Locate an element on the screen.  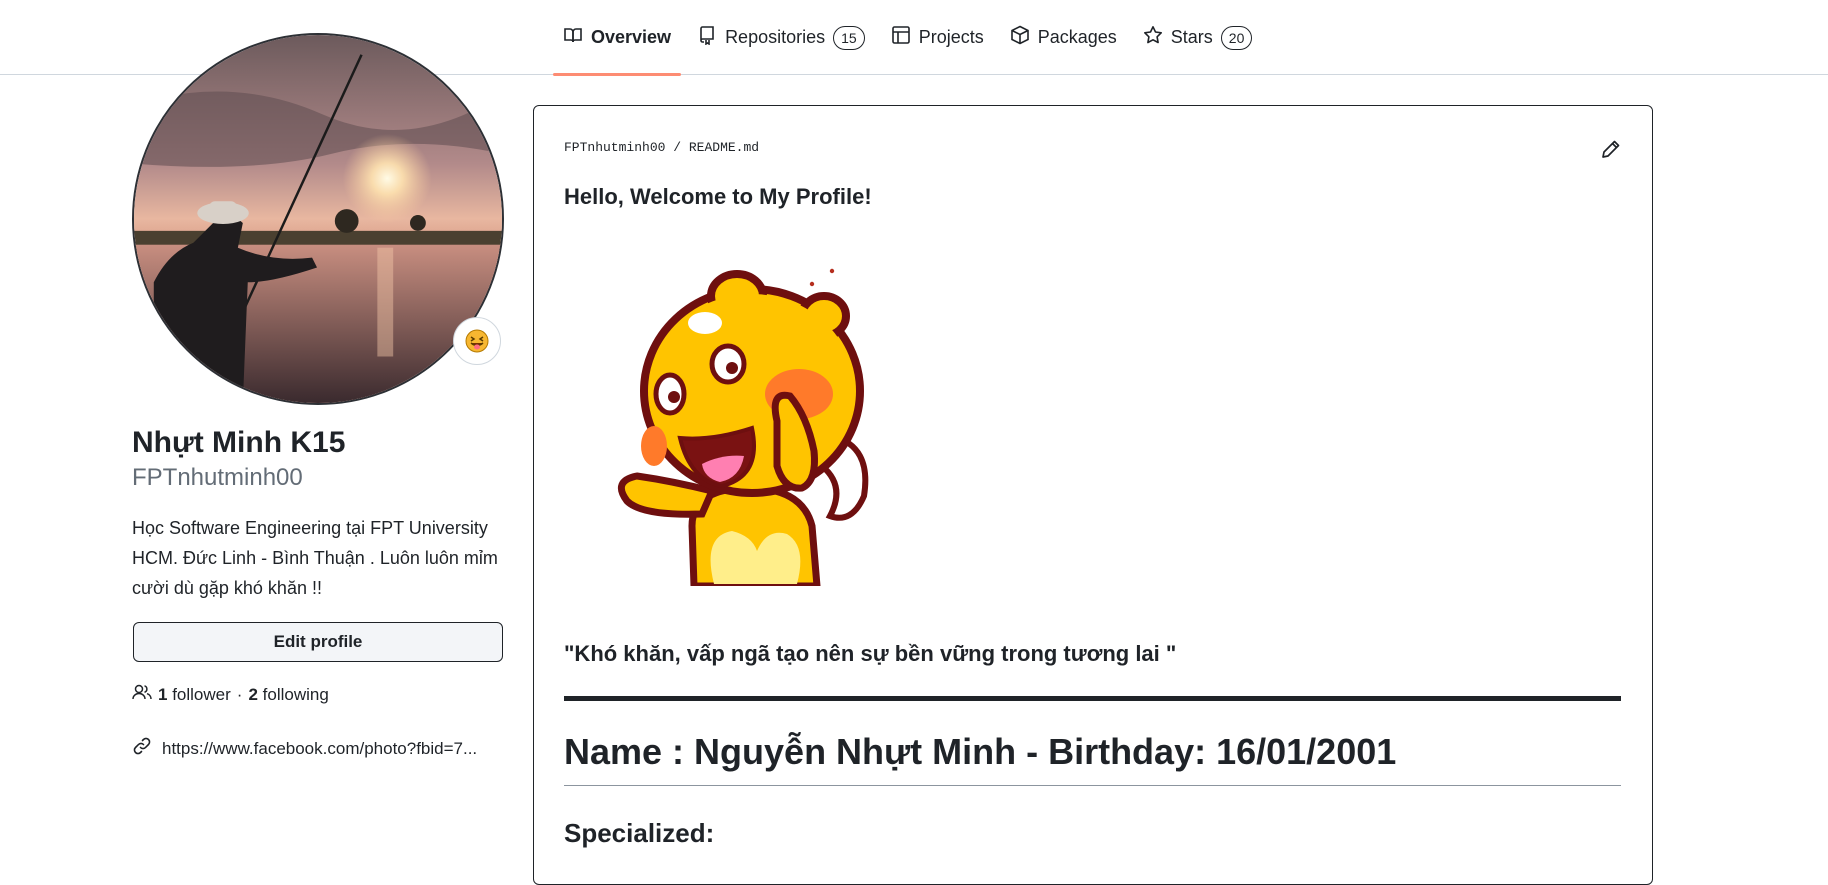
squinting-tongue-emoji-icon is located at coordinates (477, 341).